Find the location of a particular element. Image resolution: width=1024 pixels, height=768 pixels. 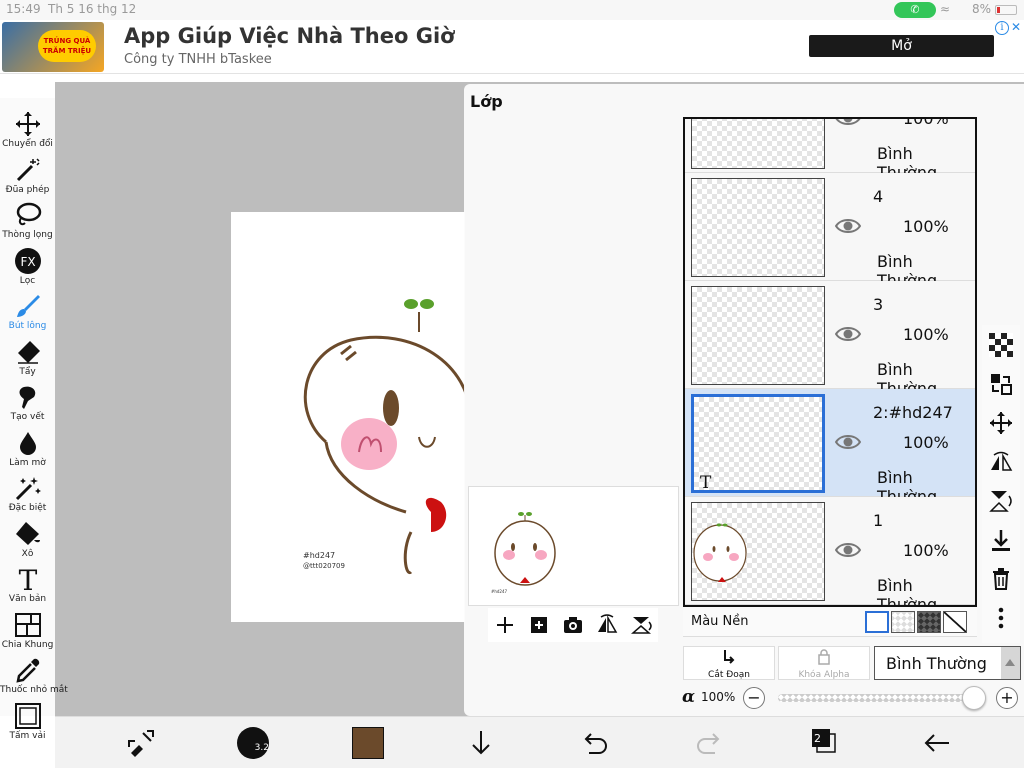

ad-thumbnail: TRÚNG QUÀ TRĂM TRIỆU is located at coordinates (53, 47).